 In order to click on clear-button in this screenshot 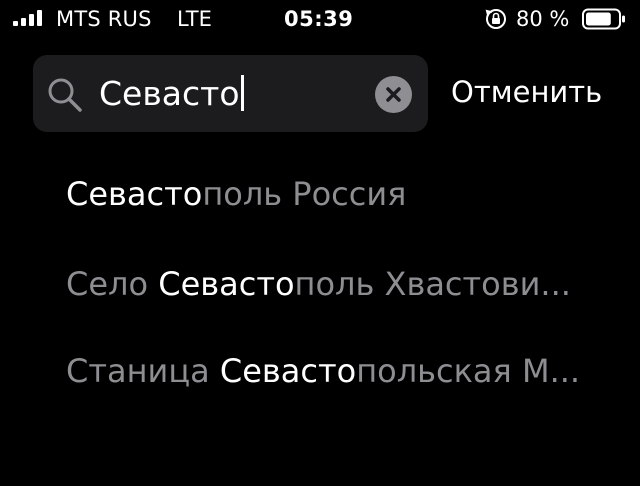, I will do `click(393, 94)`.